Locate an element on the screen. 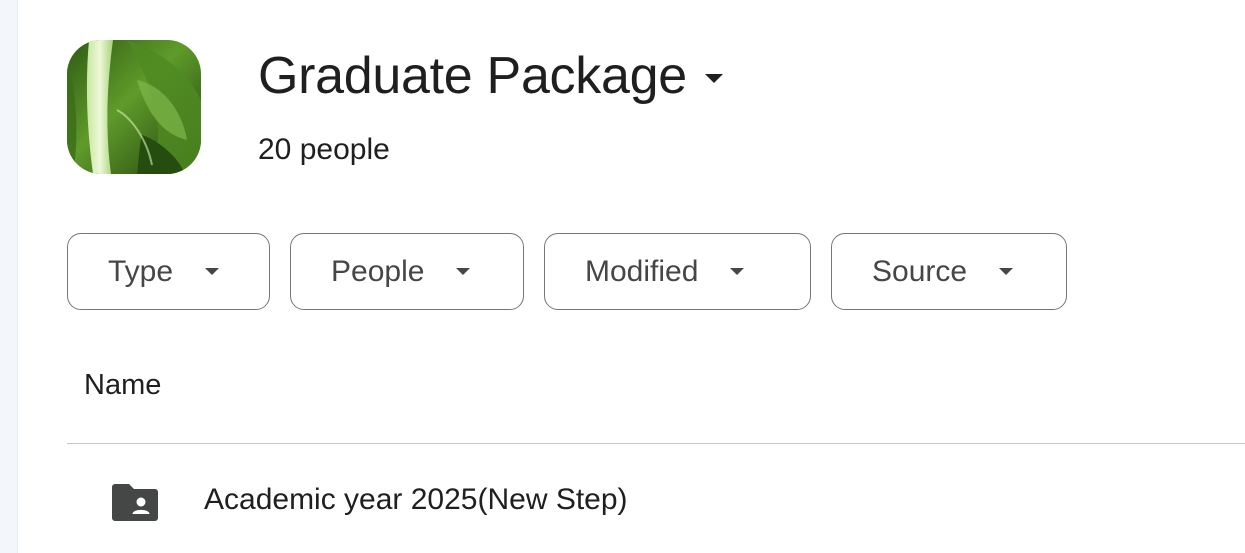  filter-people-label: People is located at coordinates (378, 271).